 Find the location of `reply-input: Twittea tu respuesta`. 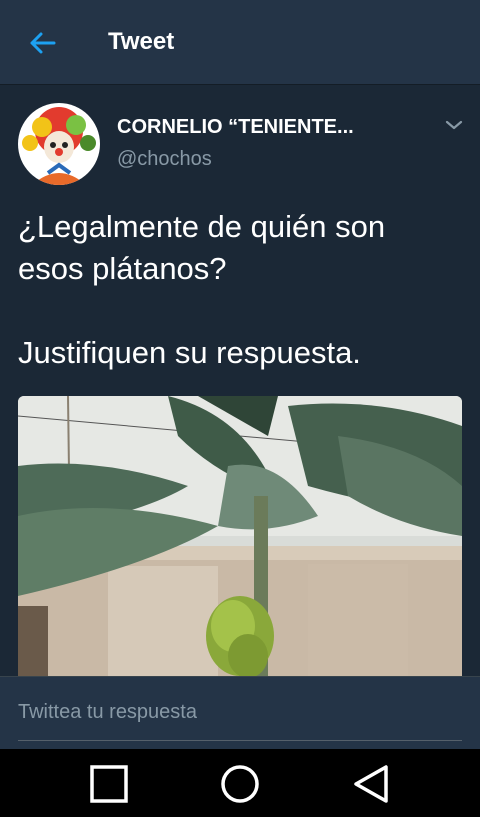

reply-input: Twittea tu respuesta is located at coordinates (107, 712).